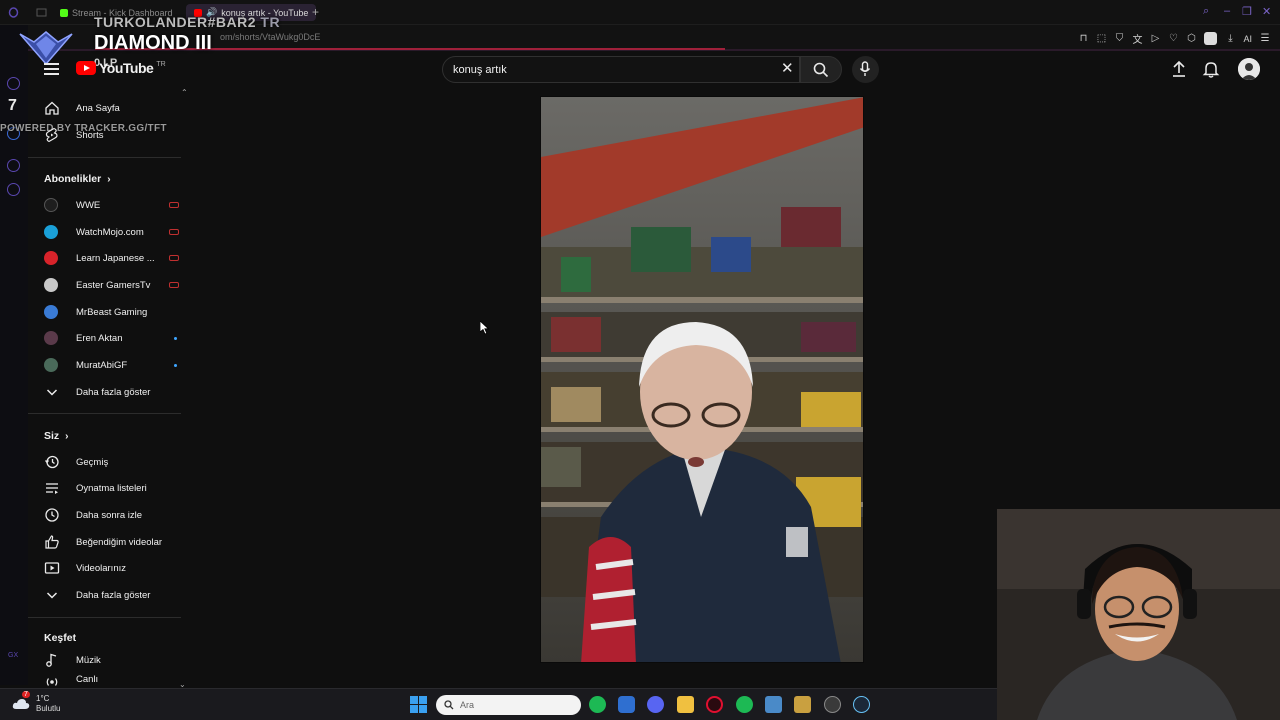 The width and height of the screenshot is (1280, 720). What do you see at coordinates (72, 660) in the screenshot?
I see `sidebar-item-music: Müzik` at bounding box center [72, 660].